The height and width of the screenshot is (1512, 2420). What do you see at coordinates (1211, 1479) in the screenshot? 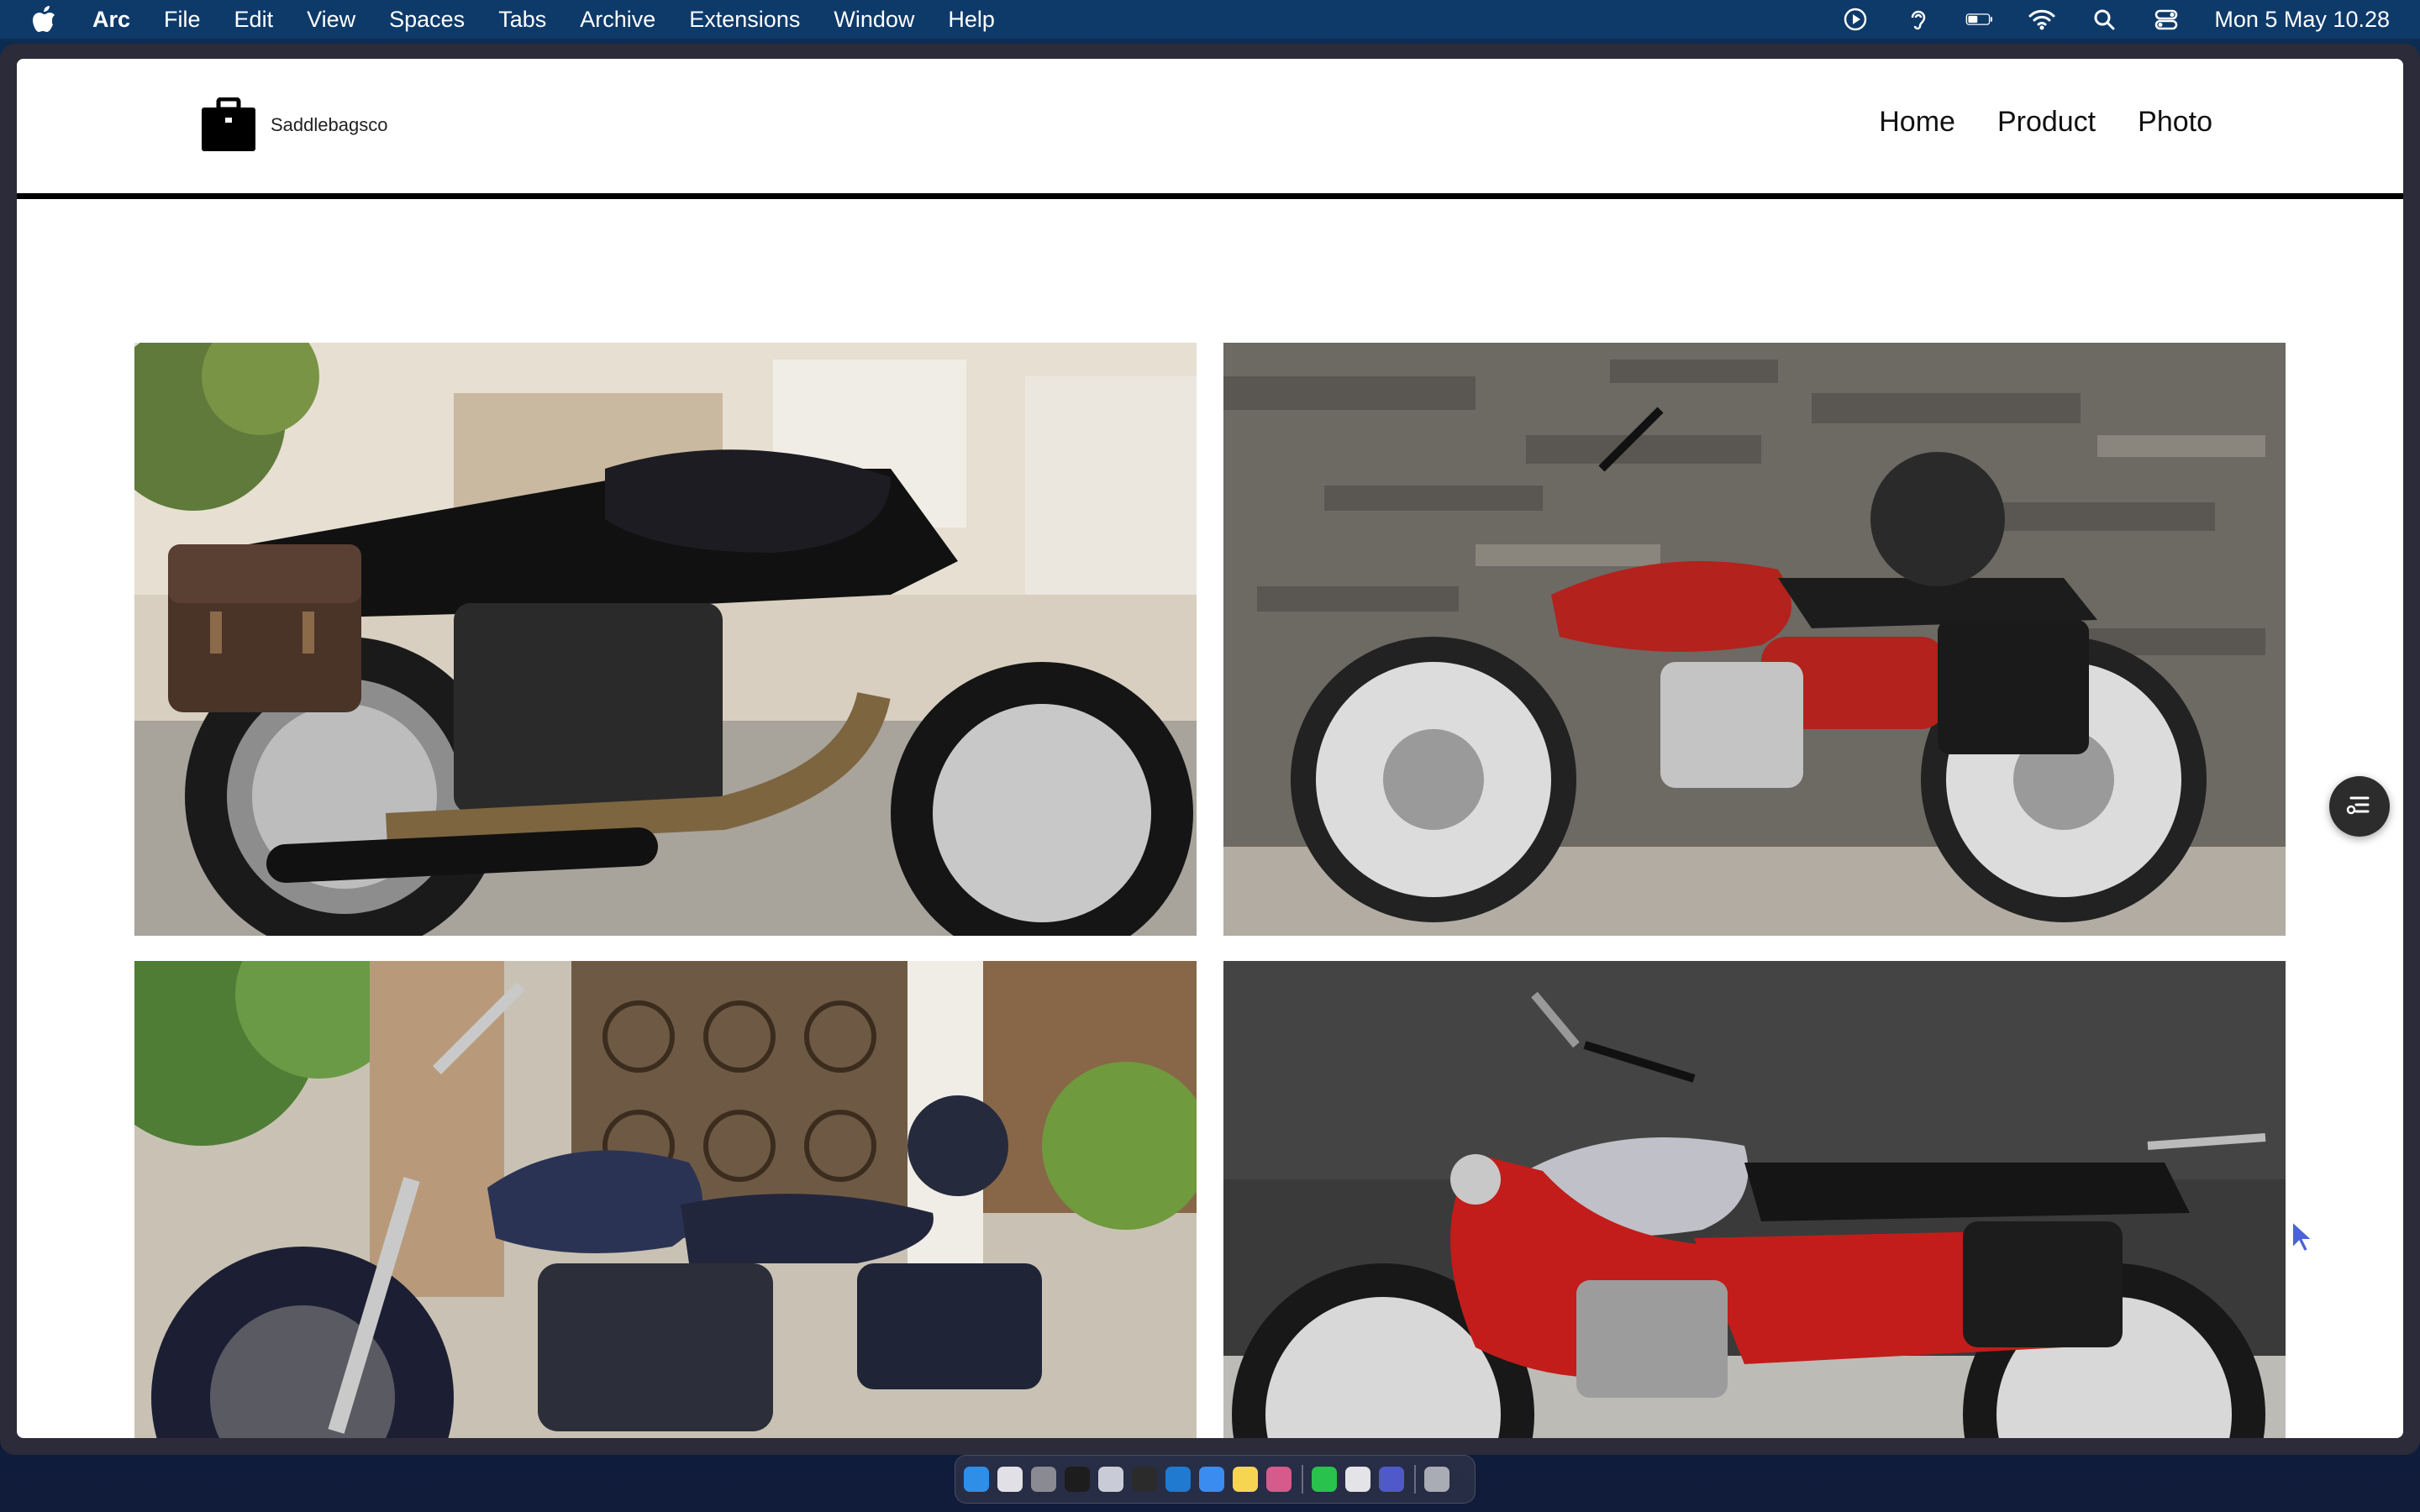
I see `safari-icon` at bounding box center [1211, 1479].